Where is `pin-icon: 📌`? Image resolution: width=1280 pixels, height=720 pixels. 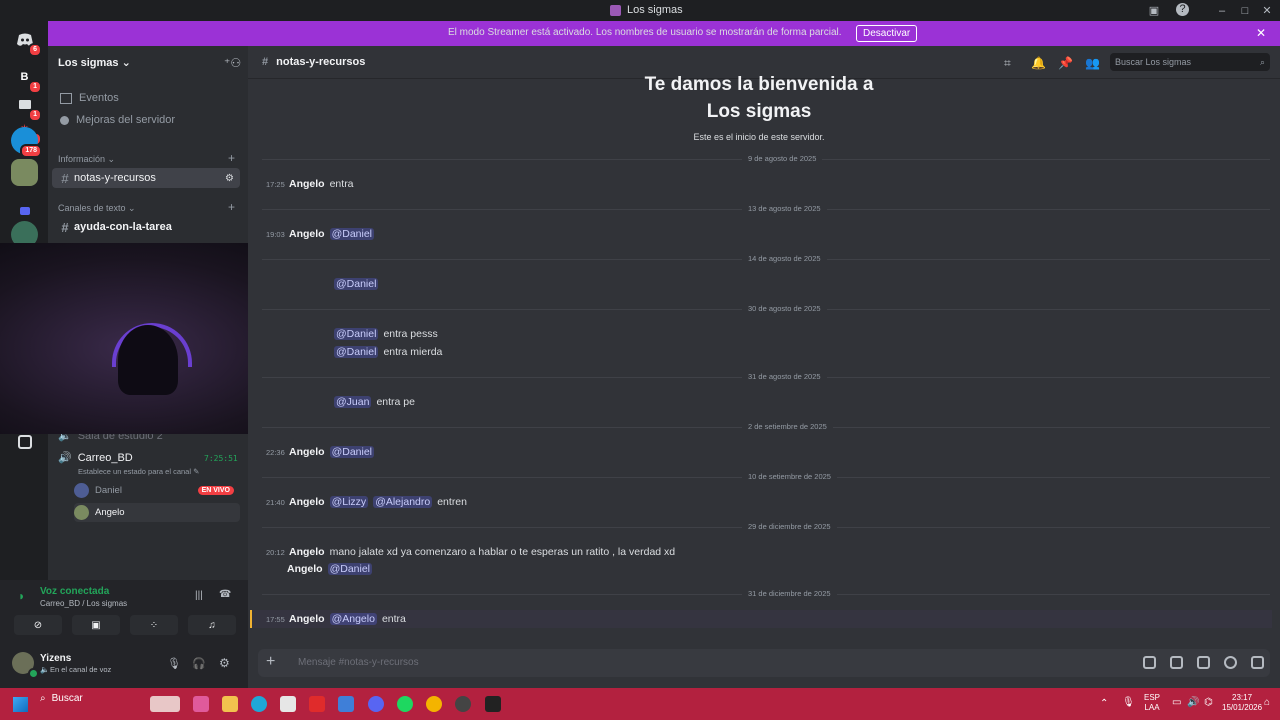 pin-icon: 📌 is located at coordinates (1065, 63).